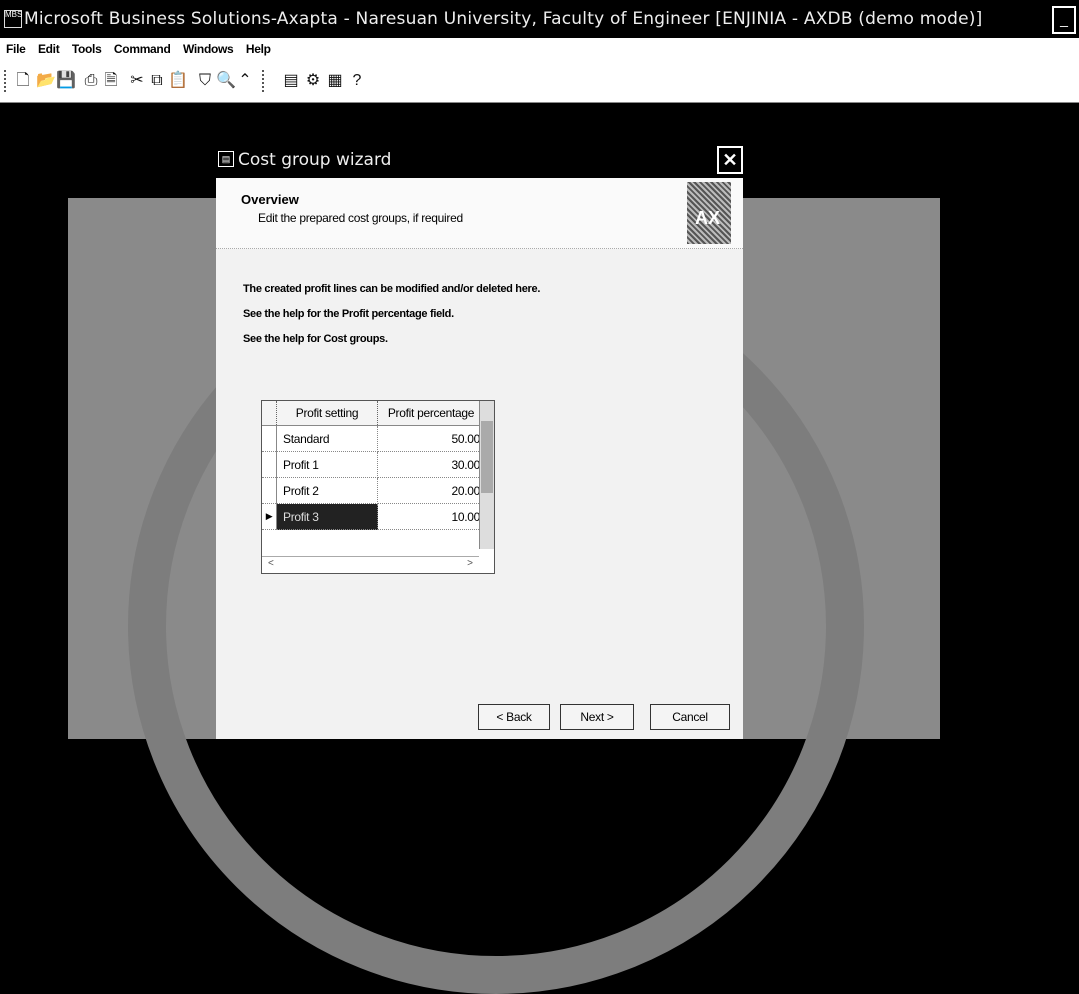 The height and width of the screenshot is (994, 1079). I want to click on copy-icon: ⧉, so click(157, 81).